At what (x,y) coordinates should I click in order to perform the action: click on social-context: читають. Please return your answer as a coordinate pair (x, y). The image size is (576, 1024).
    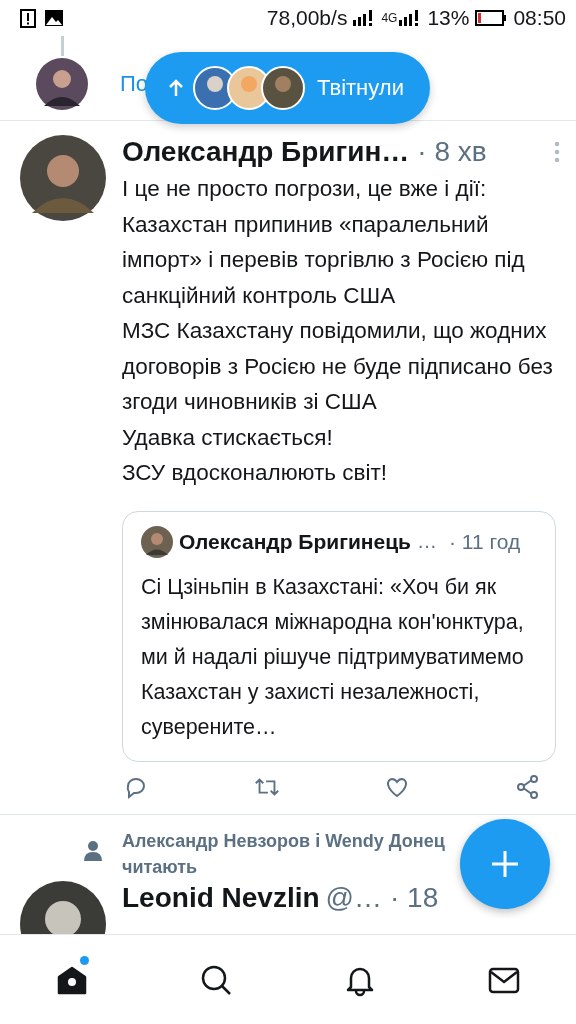
    Looking at the image, I should click on (160, 867).